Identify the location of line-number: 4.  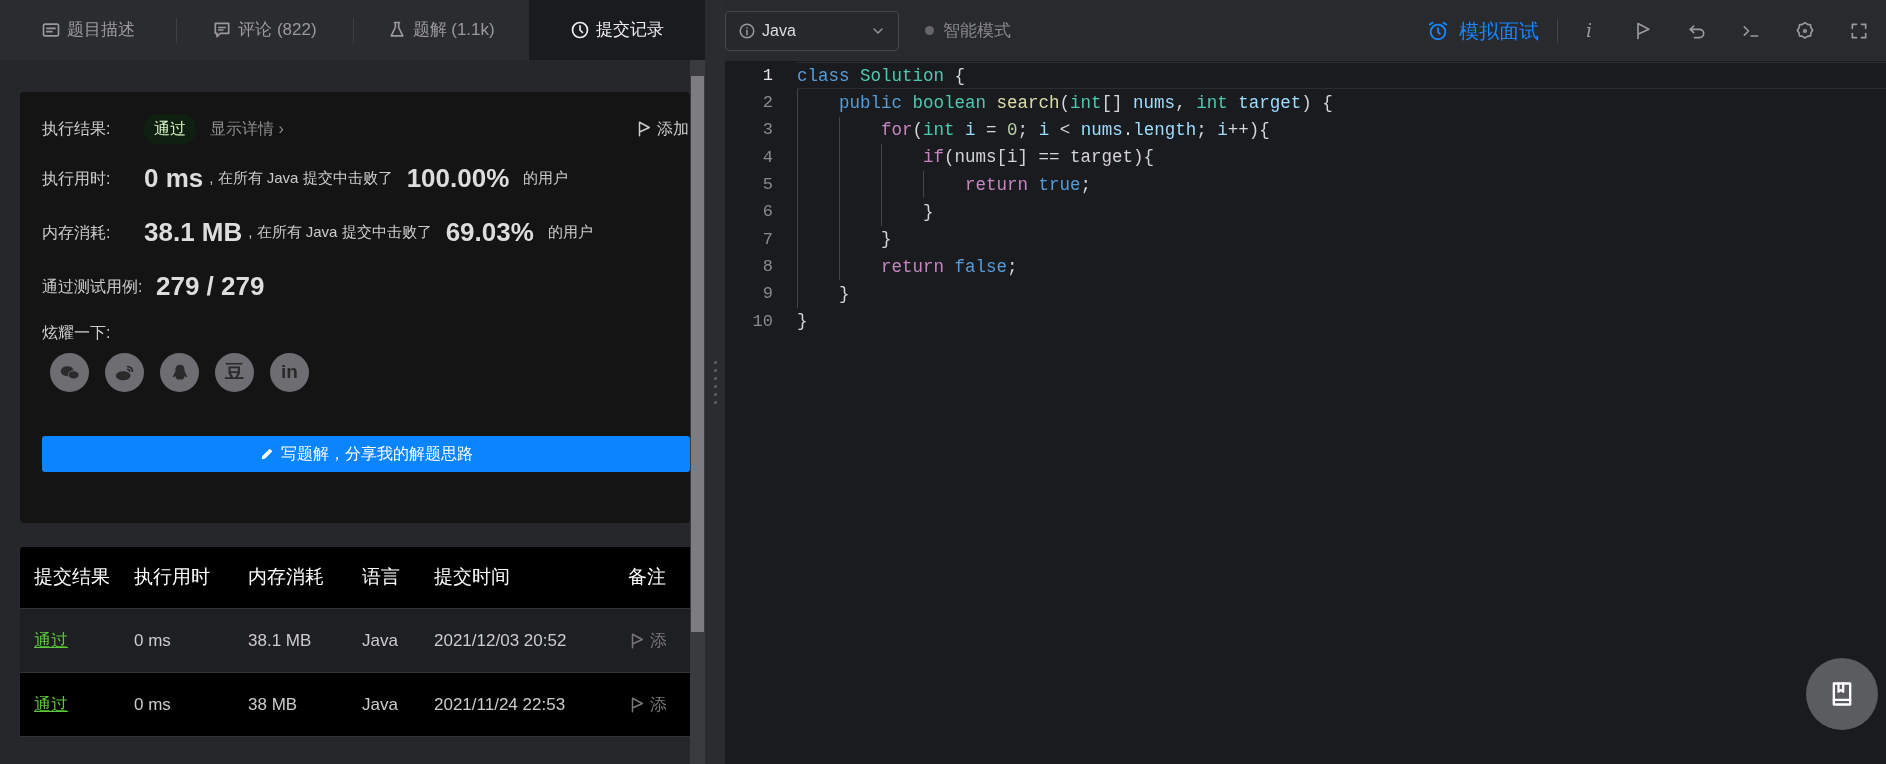
(767, 157).